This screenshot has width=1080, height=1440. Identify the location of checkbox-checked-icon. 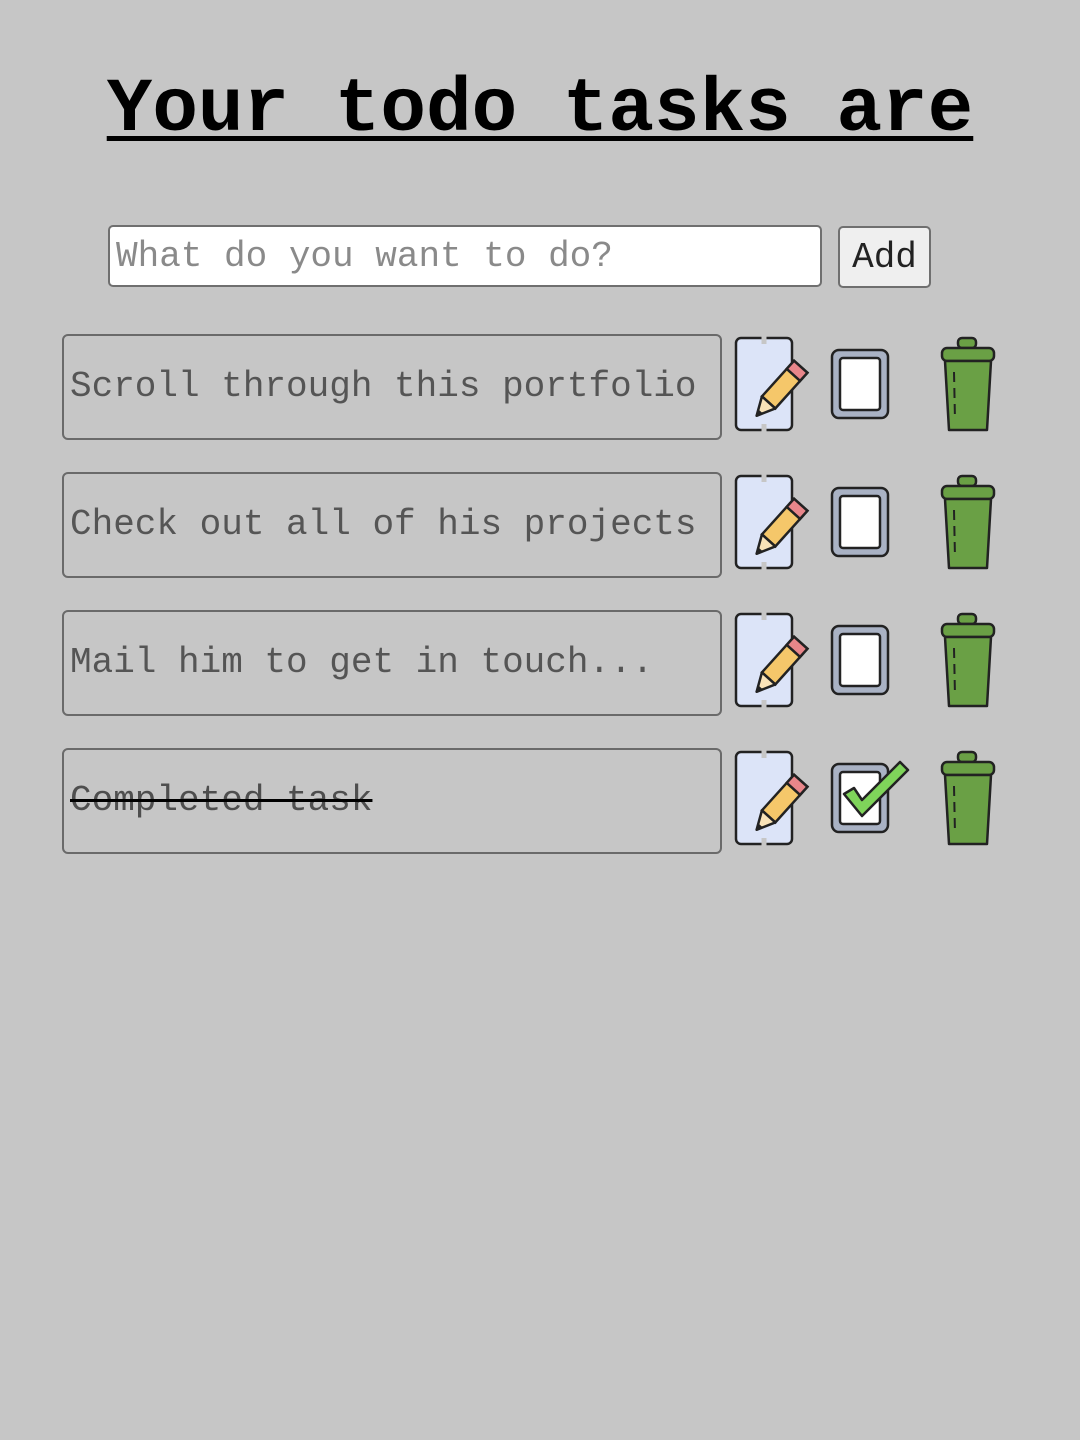
(871, 801).